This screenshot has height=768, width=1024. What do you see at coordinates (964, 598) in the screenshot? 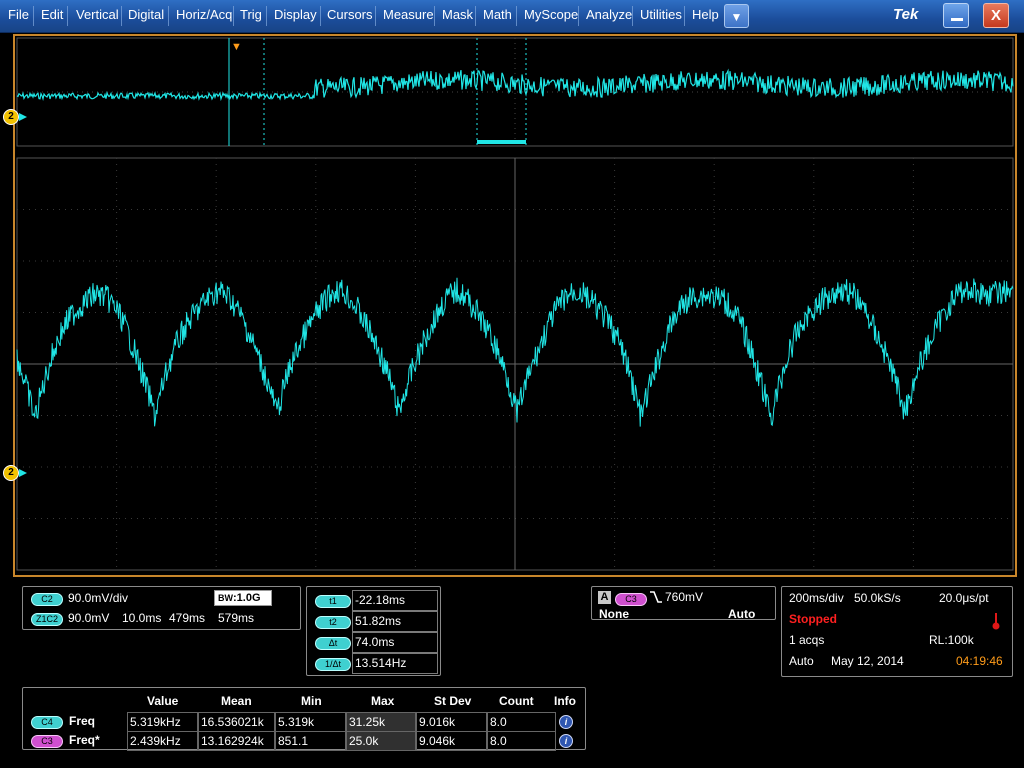
I see `time-per-point: 20.0μs/pt` at bounding box center [964, 598].